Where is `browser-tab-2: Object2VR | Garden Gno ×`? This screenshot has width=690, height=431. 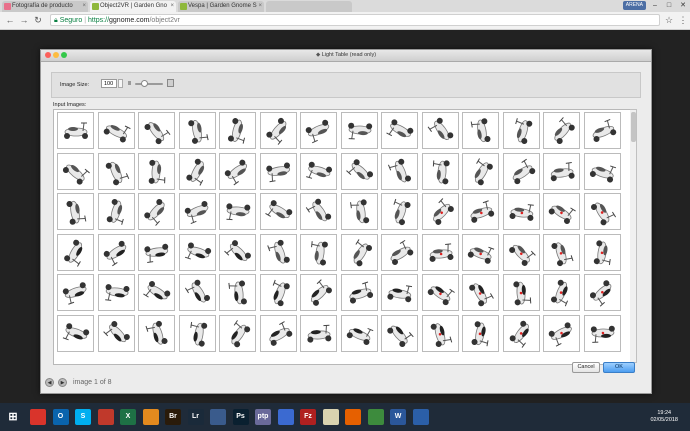 browser-tab-2: Object2VR | Garden Gno × is located at coordinates (133, 6).